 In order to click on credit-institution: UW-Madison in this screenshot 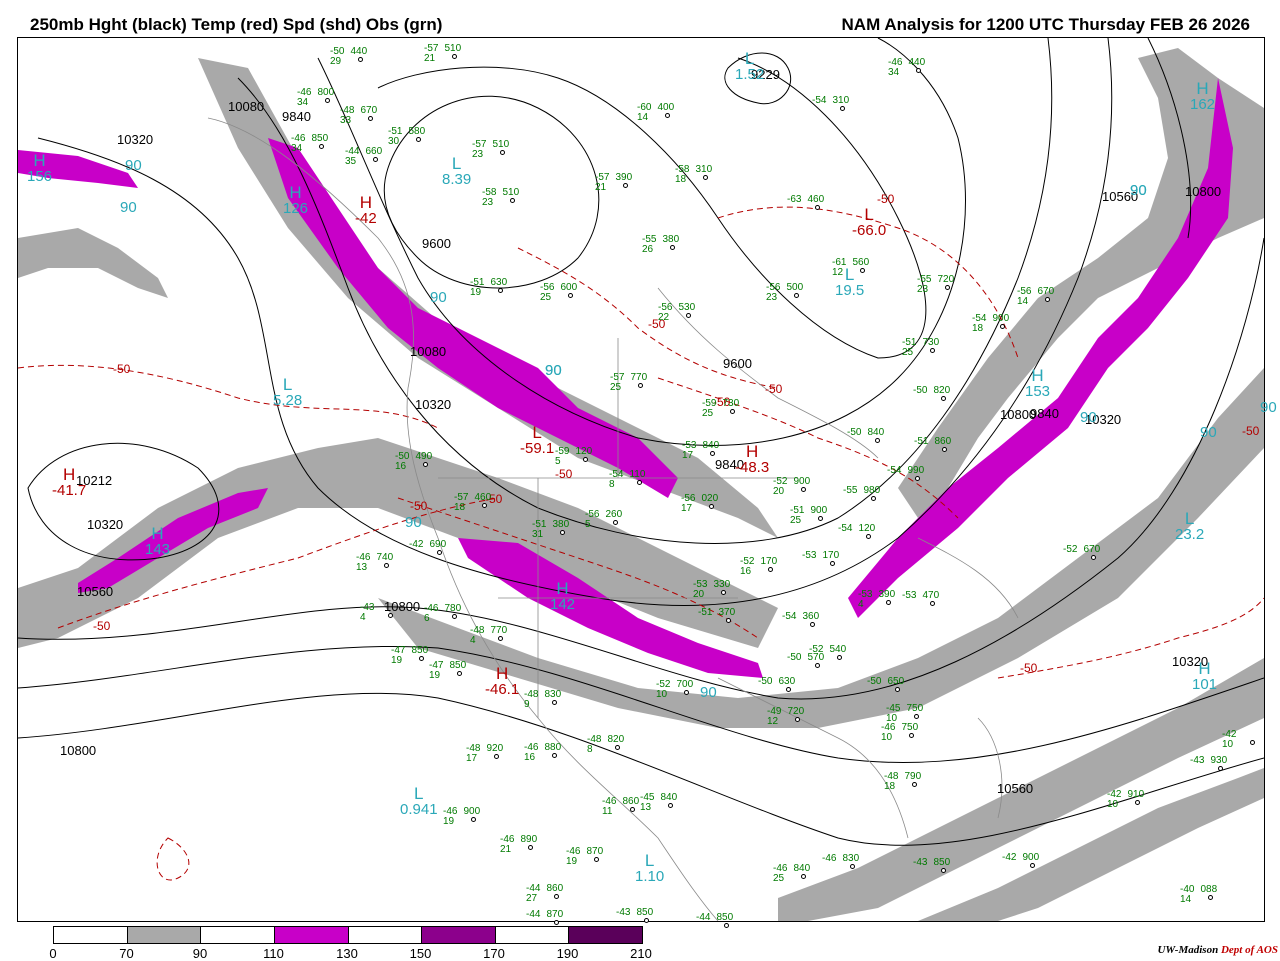, I will do `click(1188, 950)`.